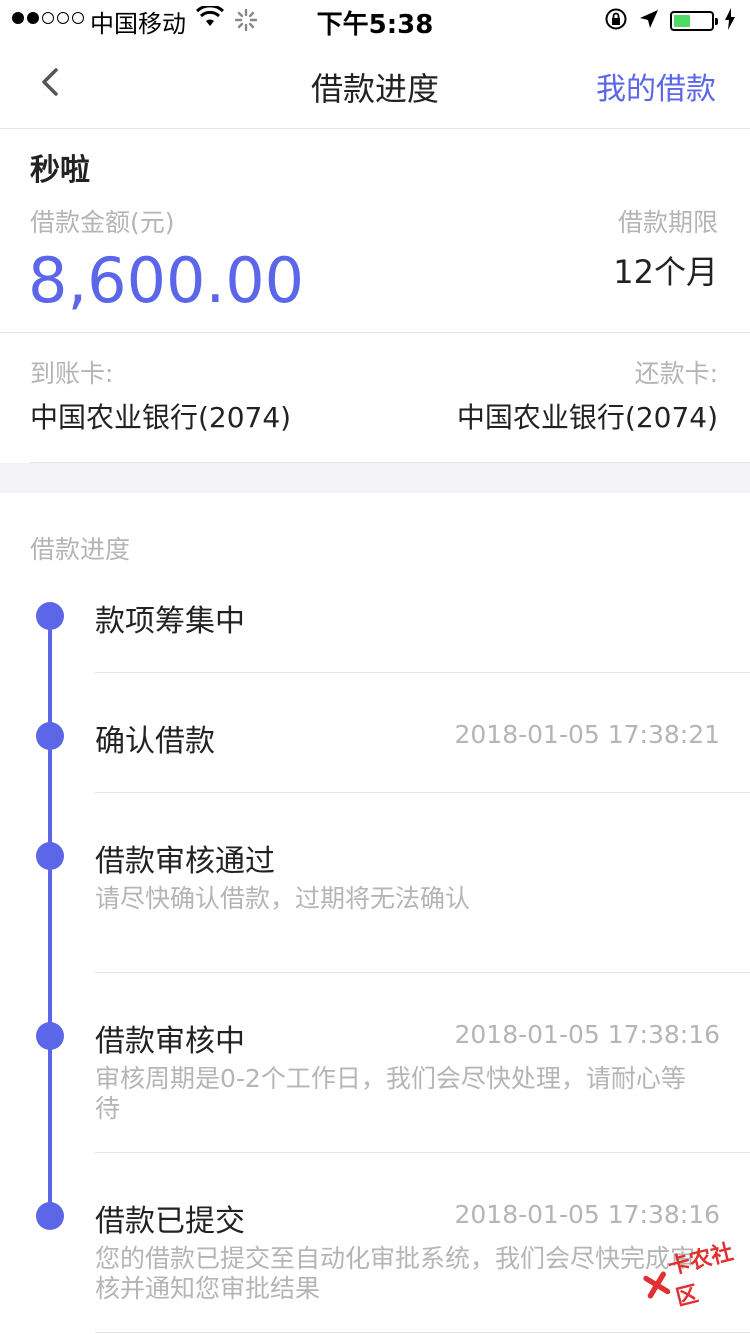 This screenshot has width=750, height=1334. I want to click on loan-term: 12个月, so click(665, 272).